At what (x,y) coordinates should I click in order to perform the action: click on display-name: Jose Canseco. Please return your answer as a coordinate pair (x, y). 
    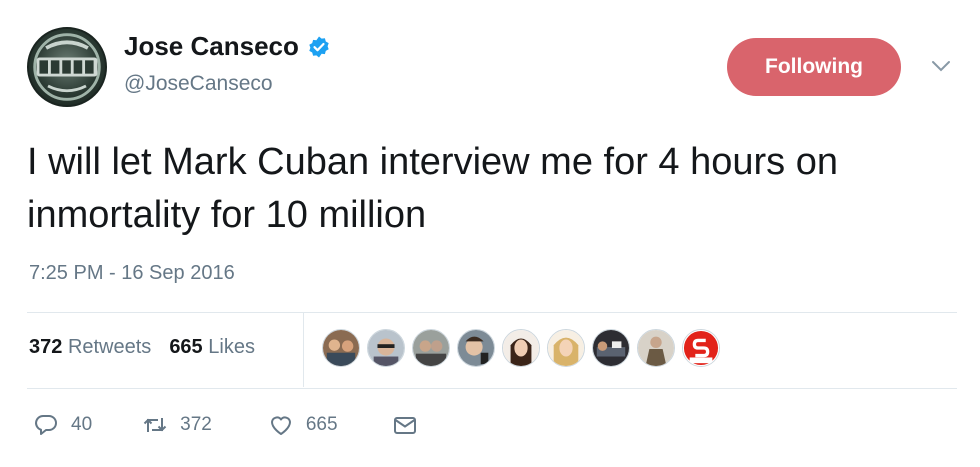
    Looking at the image, I should click on (227, 46).